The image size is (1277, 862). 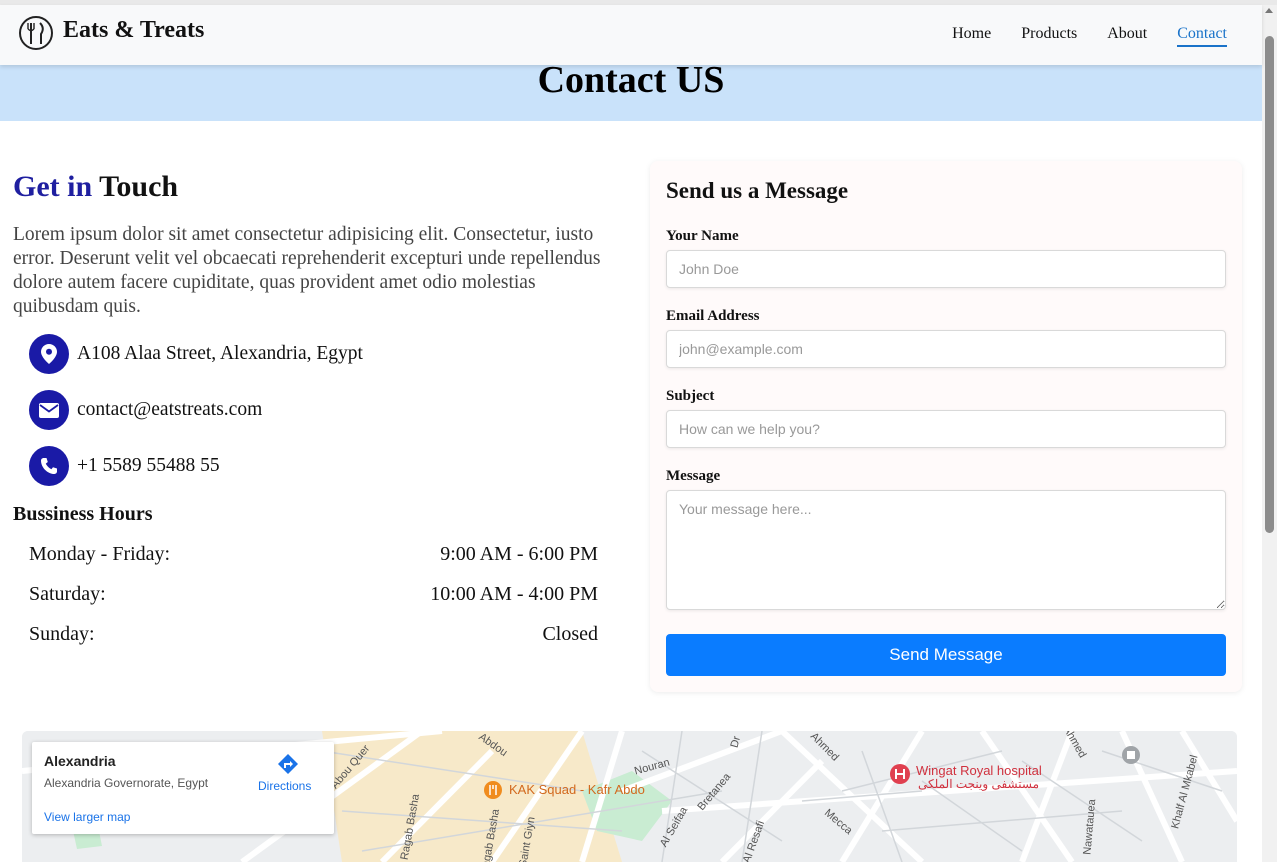 I want to click on address-row: A108 Alaa Street, Alexandria, Egypt, so click(x=196, y=354).